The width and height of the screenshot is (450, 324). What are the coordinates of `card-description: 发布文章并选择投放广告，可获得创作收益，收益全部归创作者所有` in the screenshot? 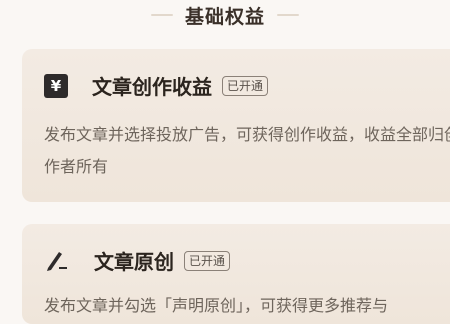 It's located at (247, 150).